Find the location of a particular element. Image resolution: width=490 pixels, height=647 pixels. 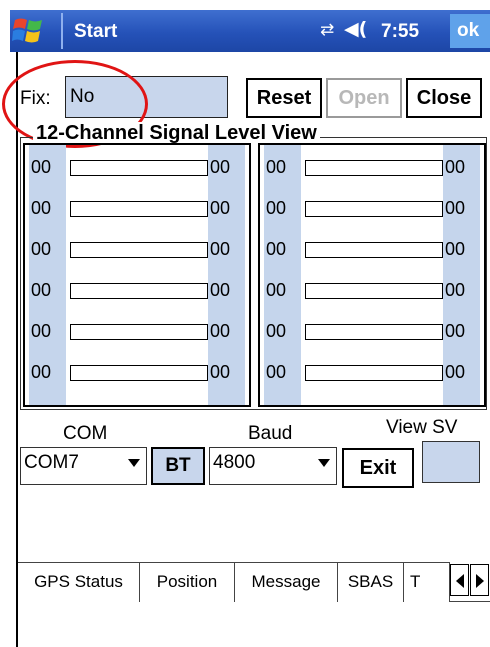

arrow-right-icon is located at coordinates (480, 581).